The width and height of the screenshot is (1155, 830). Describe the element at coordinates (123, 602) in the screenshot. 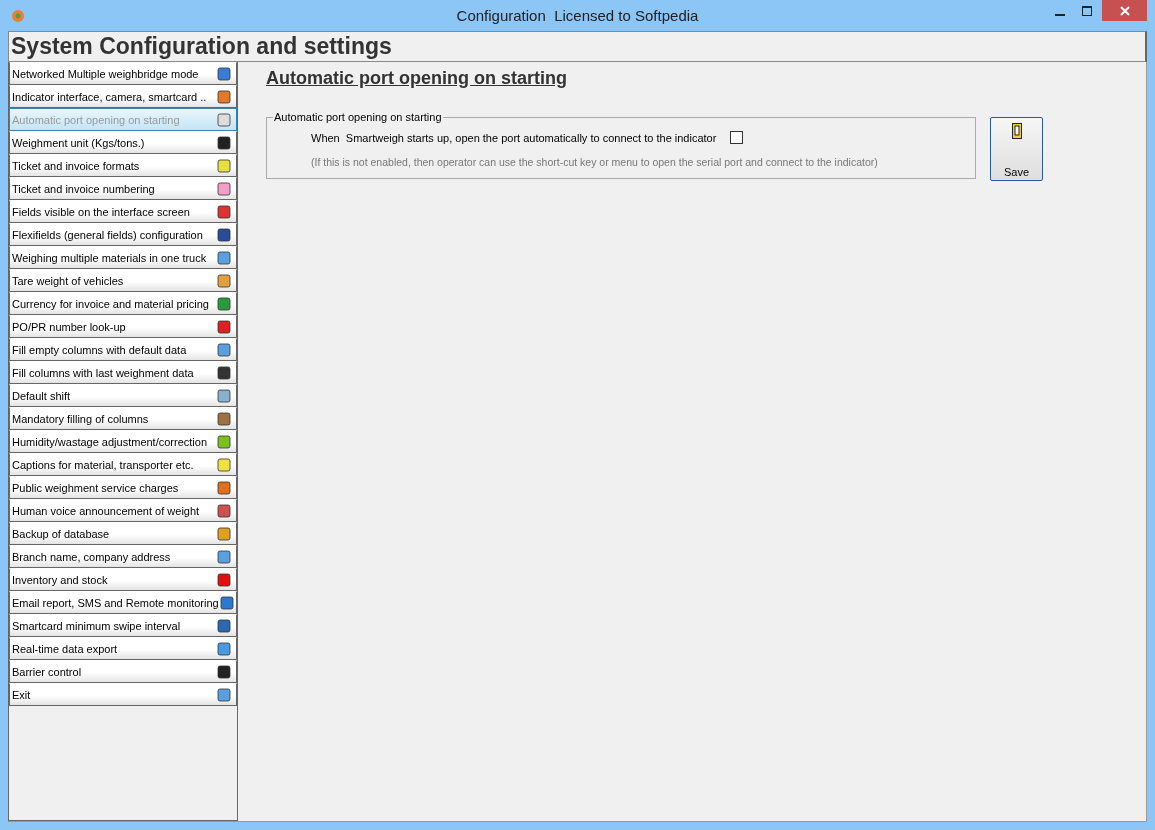

I see `sidebar-item: Email report, SMS and Remote monitoring` at that location.